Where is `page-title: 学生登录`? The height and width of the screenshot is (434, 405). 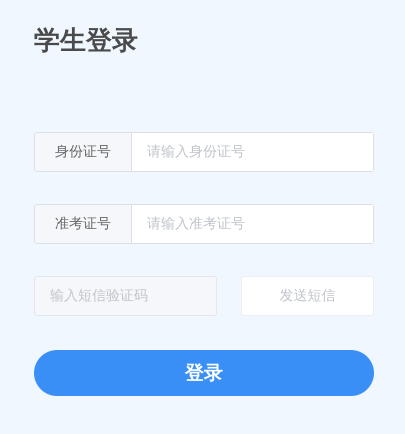
page-title: 学生登录 is located at coordinates (86, 41).